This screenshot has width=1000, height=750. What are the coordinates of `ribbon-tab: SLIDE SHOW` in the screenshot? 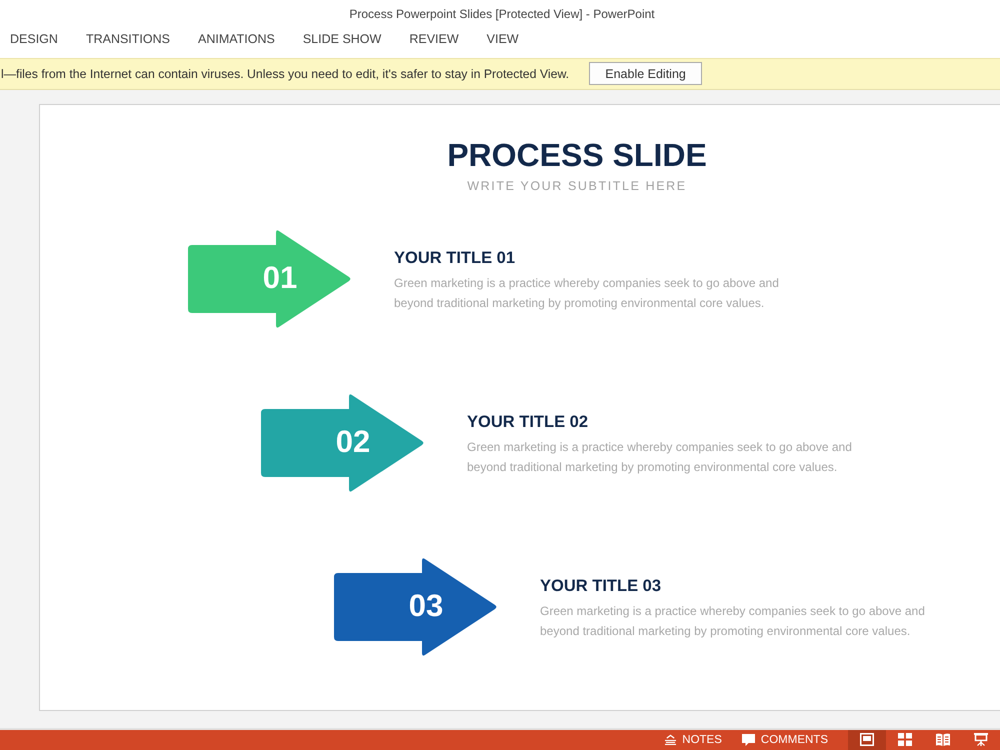 It's located at (342, 39).